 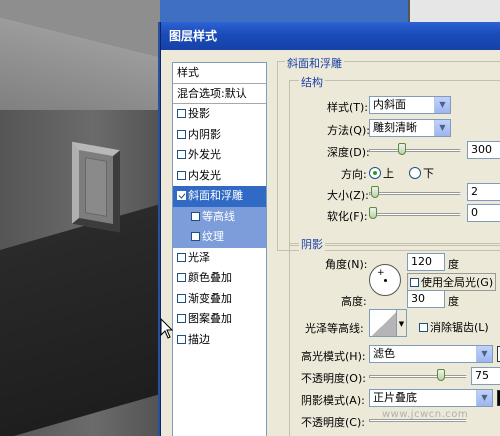 What do you see at coordinates (426, 262) in the screenshot?
I see `angle-input: 120` at bounding box center [426, 262].